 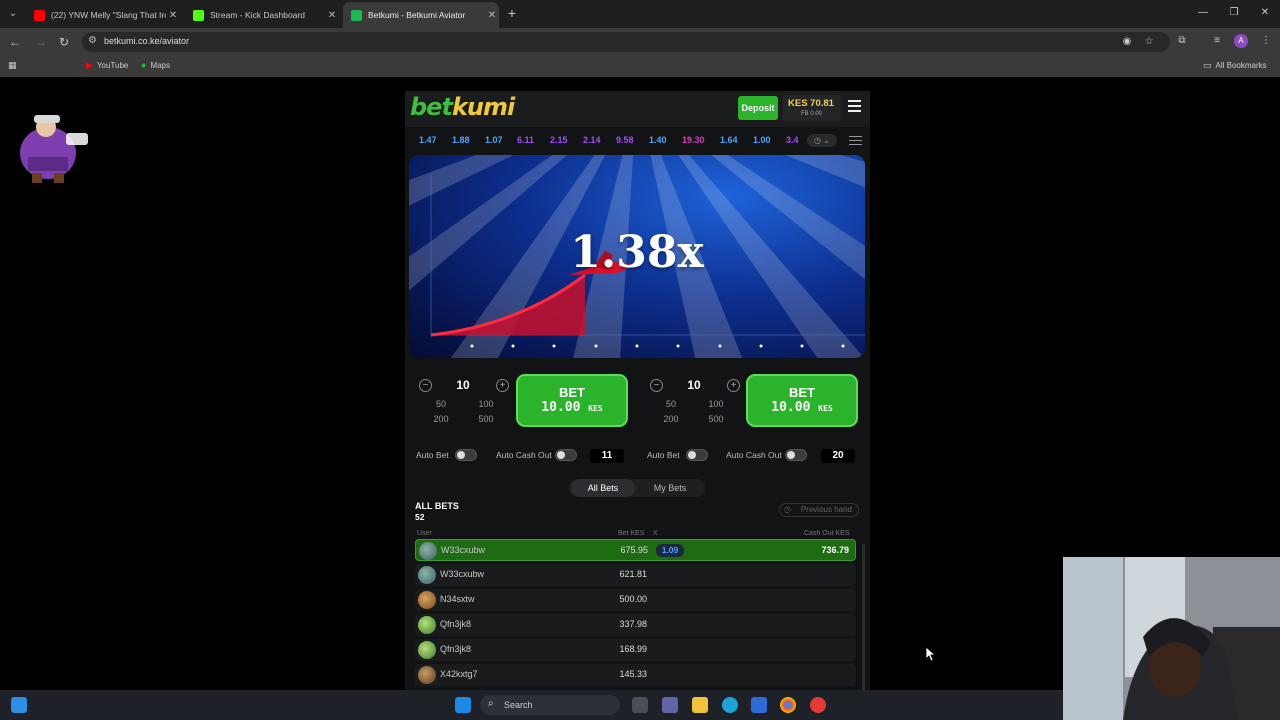 I want to click on previous-hand-label: Previous hand, so click(x=826, y=509).